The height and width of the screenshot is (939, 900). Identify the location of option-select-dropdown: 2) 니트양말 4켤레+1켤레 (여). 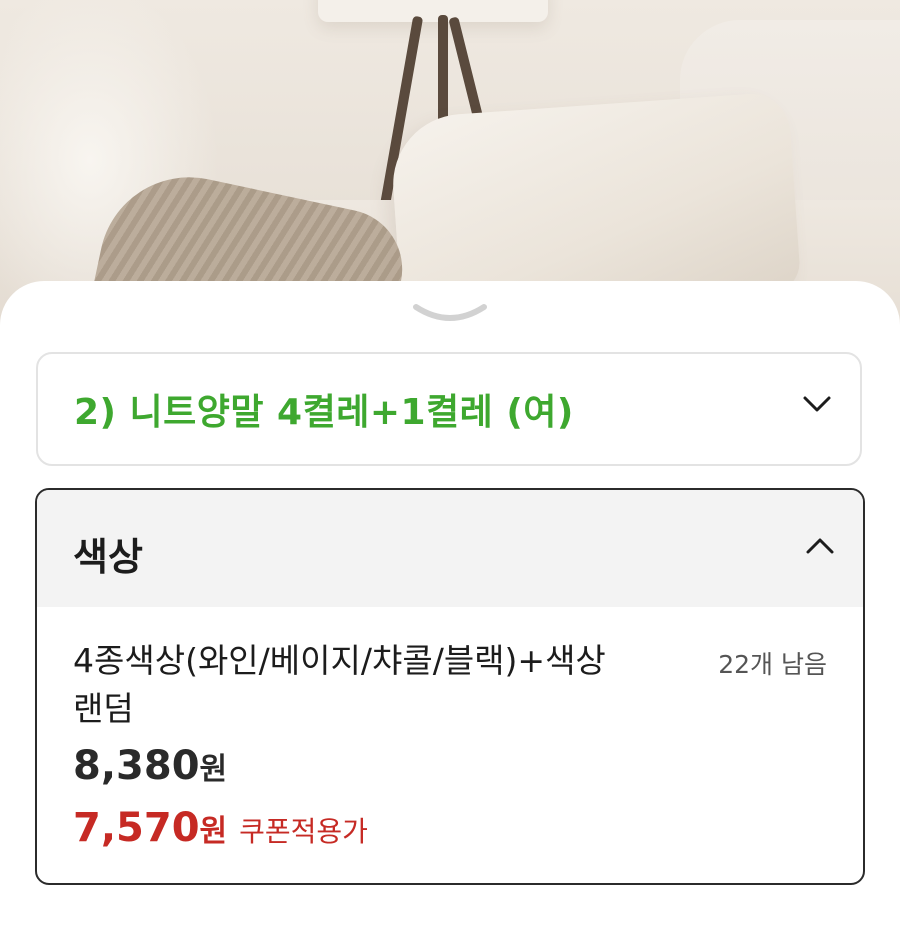
(449, 409).